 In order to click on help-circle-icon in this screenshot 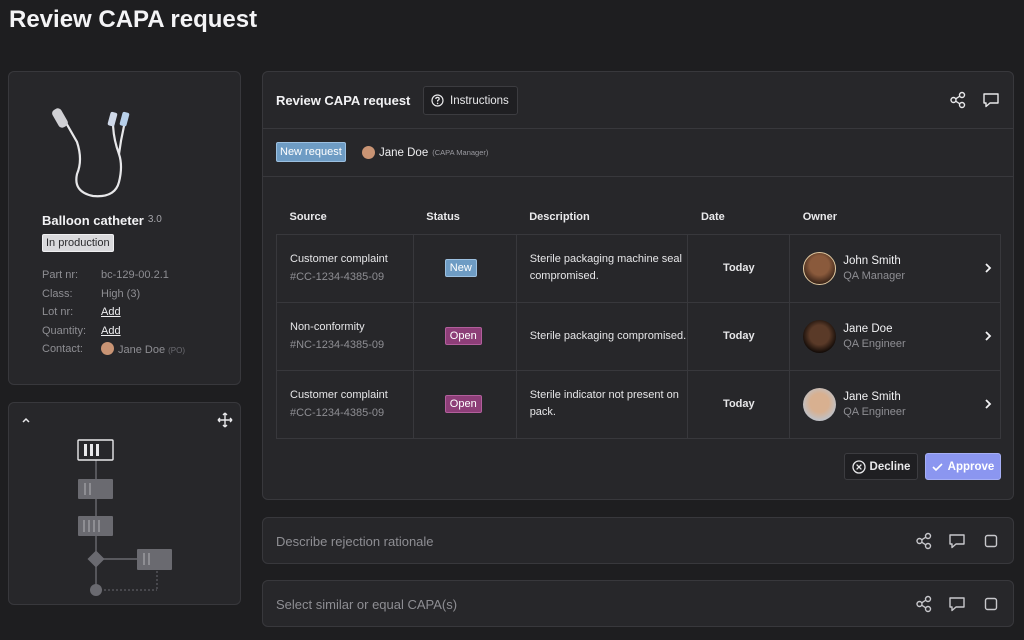, I will do `click(437, 100)`.